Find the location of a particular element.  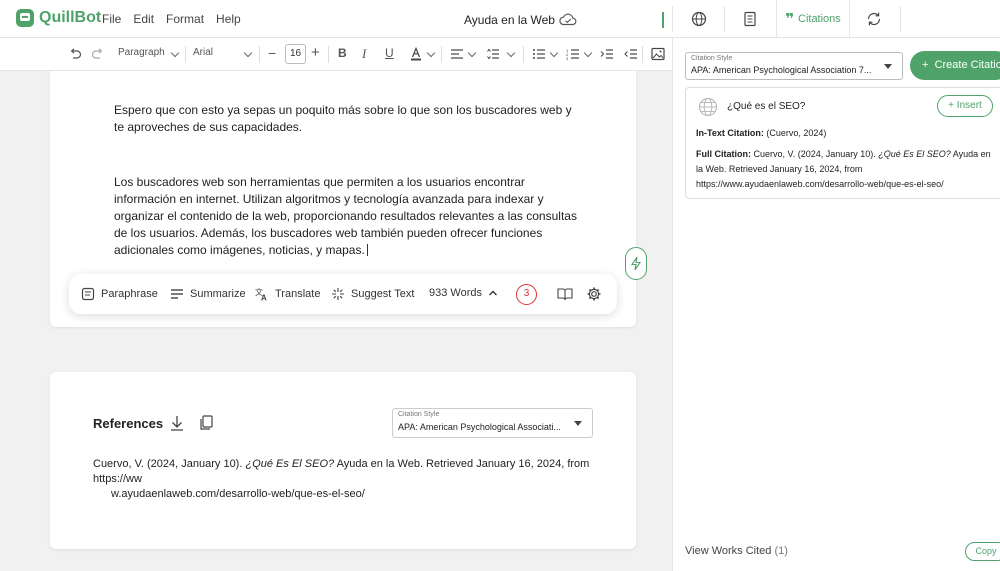

summarize-button: Summarize is located at coordinates (208, 294).